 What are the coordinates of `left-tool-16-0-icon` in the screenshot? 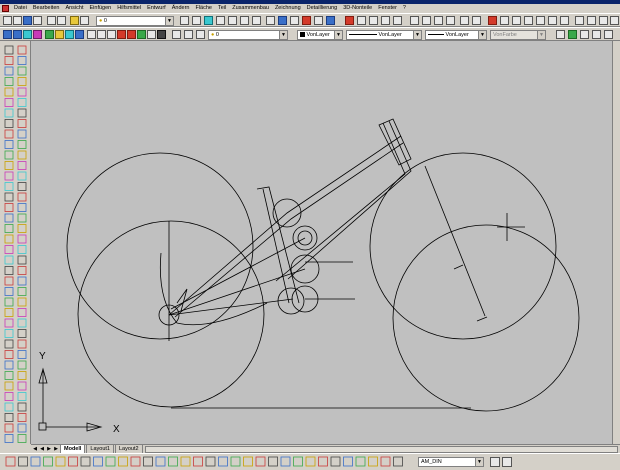 It's located at (9, 218).